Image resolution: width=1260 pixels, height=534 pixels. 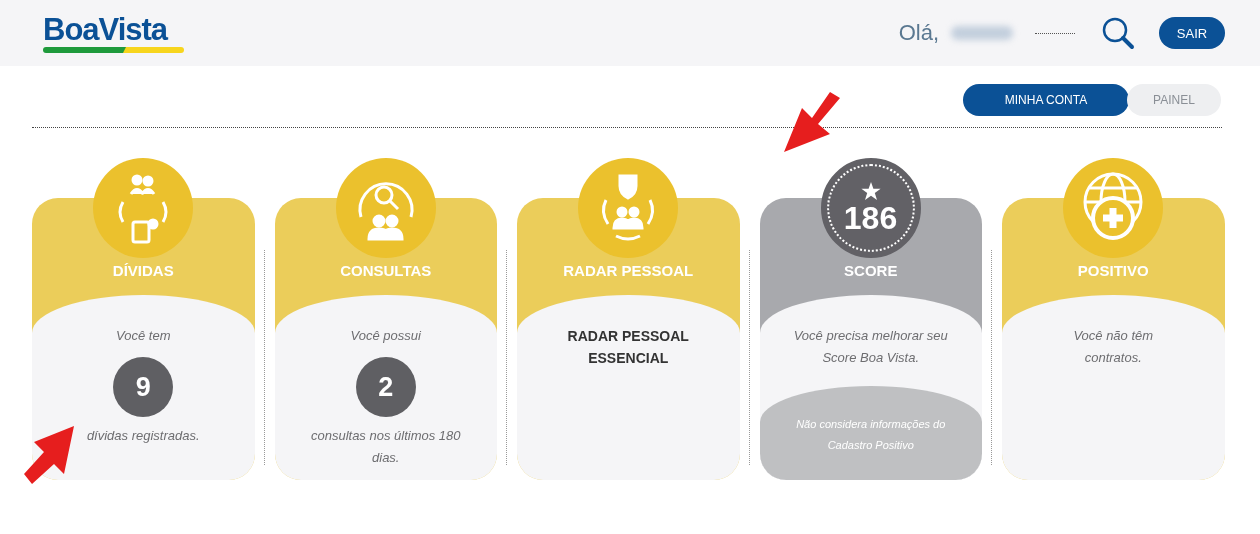 I want to click on summary-card: POSITIVO Você não têm contratos., so click(x=1113, y=339).